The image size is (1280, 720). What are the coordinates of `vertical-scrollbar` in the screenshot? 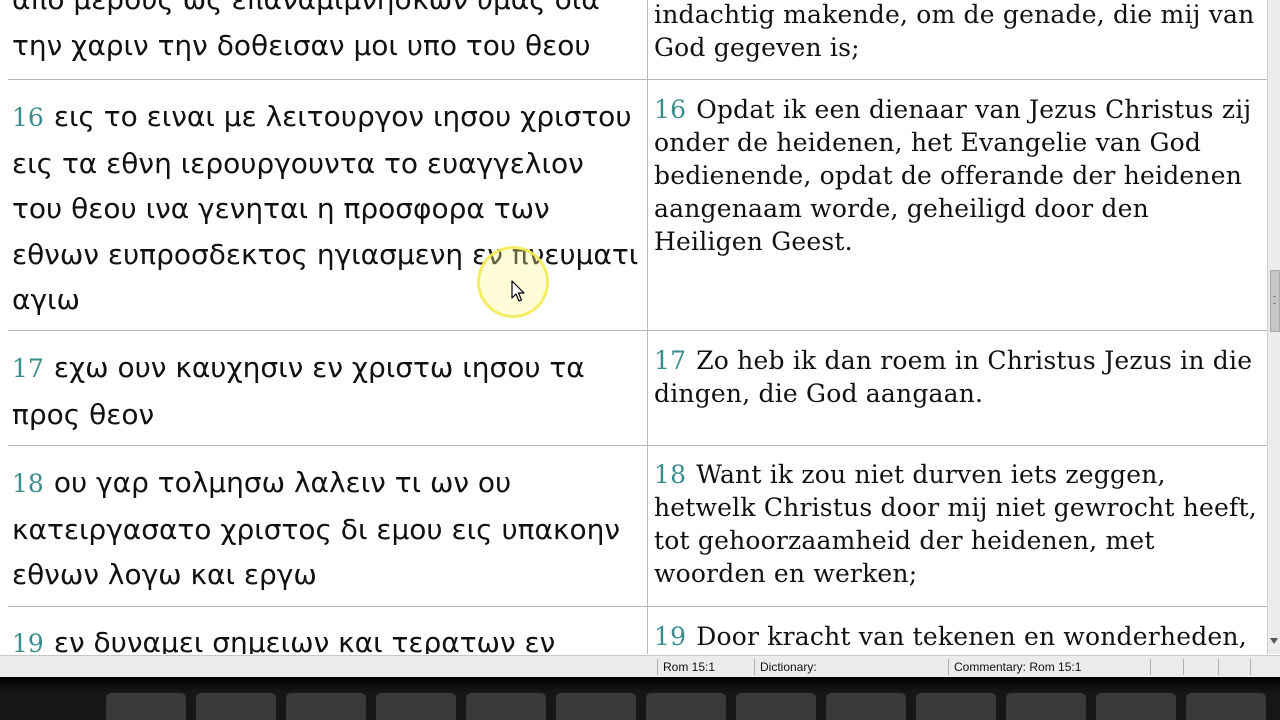 It's located at (1273, 327).